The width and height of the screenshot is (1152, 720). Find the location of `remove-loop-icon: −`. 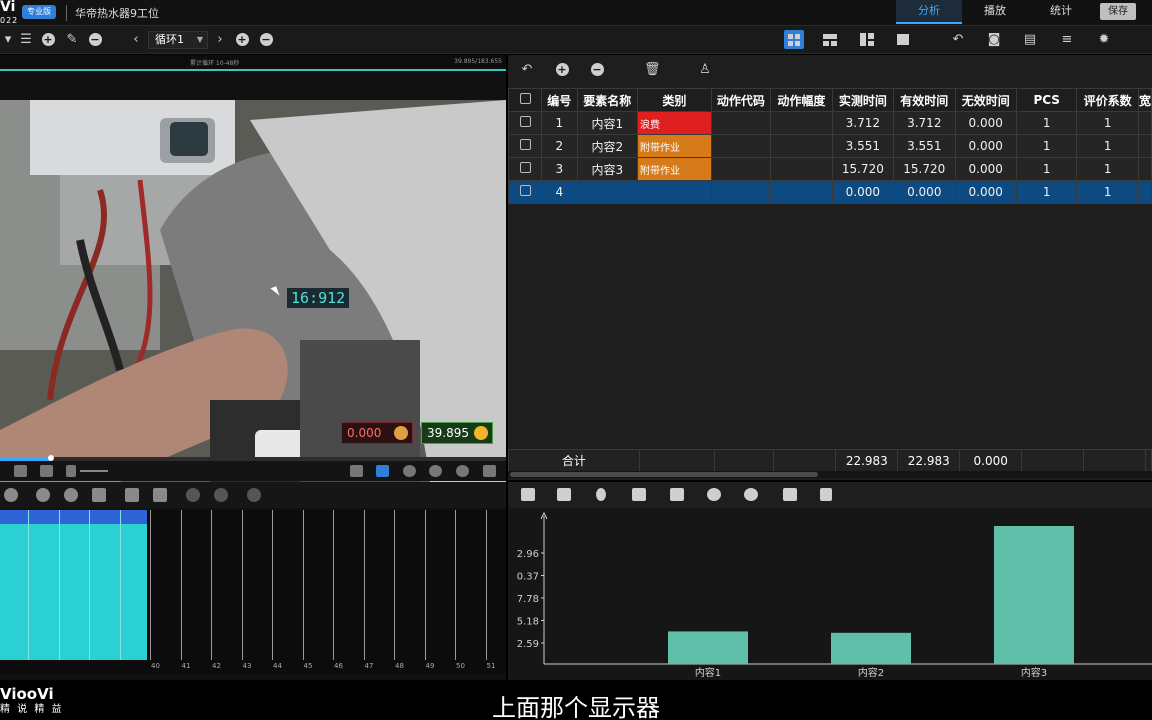

remove-loop-icon: − is located at coordinates (266, 40).